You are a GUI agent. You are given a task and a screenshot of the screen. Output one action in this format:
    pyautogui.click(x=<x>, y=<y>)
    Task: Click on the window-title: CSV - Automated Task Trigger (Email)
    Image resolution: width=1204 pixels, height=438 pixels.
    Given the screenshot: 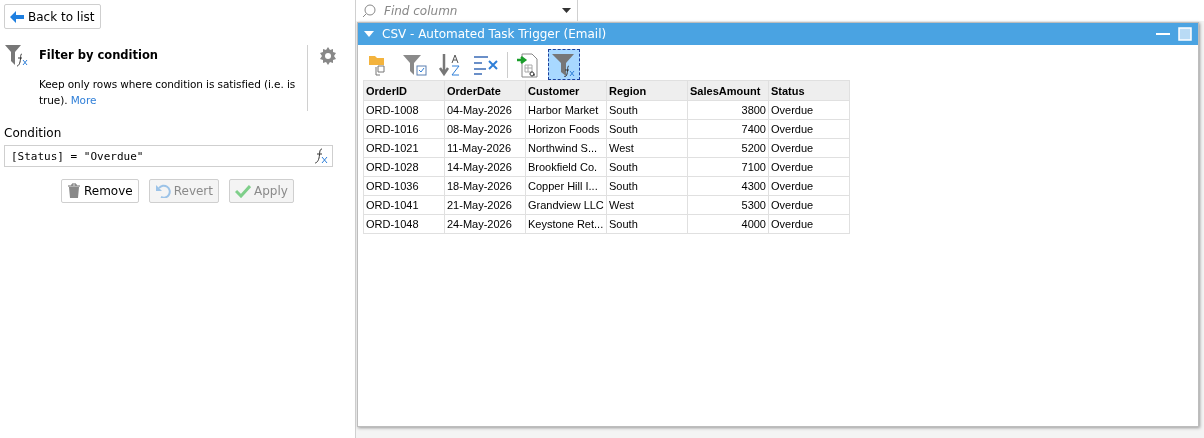 What is the action you would take?
    pyautogui.click(x=495, y=34)
    